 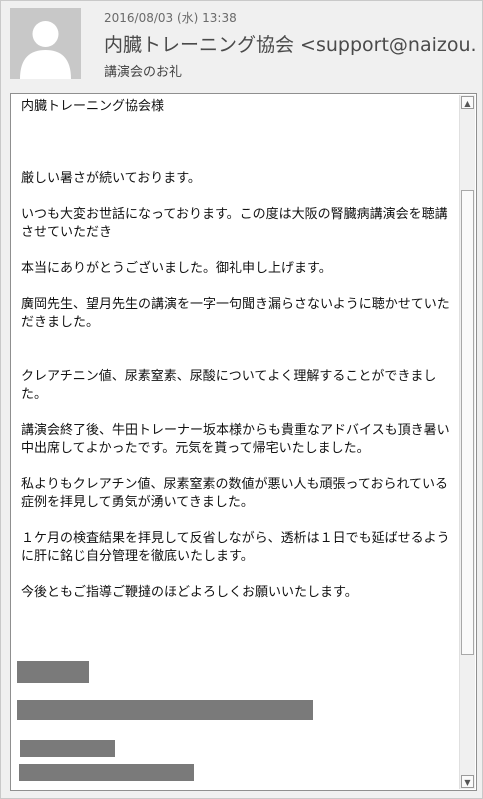 What do you see at coordinates (234, 223) in the screenshot?
I see `body-paragraph: いつも大変お世話になっております。この度は大阪の腎臓病講演会を聴講させていただき` at bounding box center [234, 223].